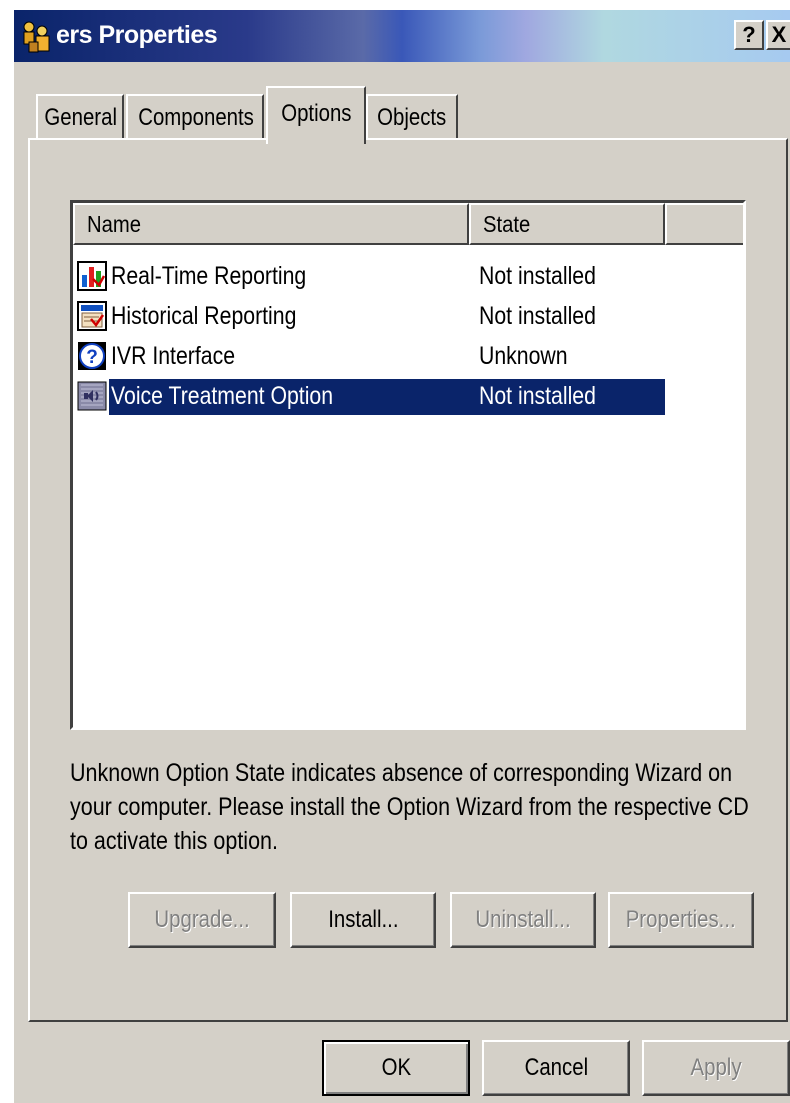 Image resolution: width=790 pixels, height=1103 pixels. I want to click on option-name: IVR Interface, so click(173, 356).